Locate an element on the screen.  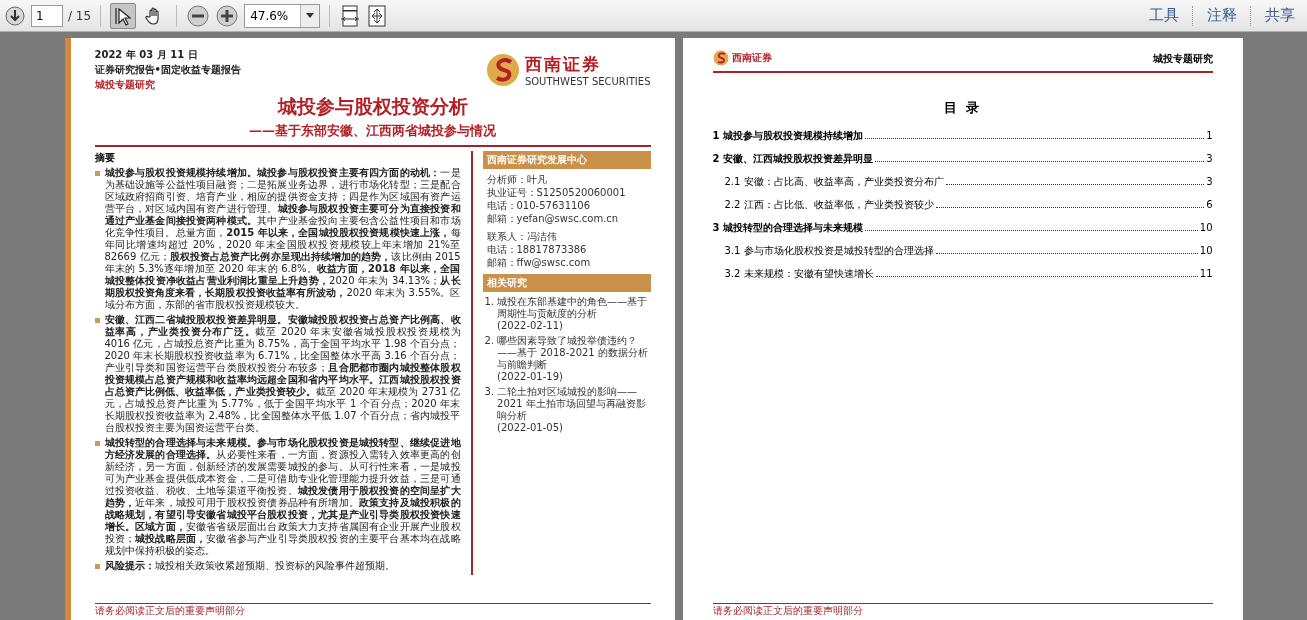
sidebar-heading: 西南证券研究发展中心 is located at coordinates (566, 160).